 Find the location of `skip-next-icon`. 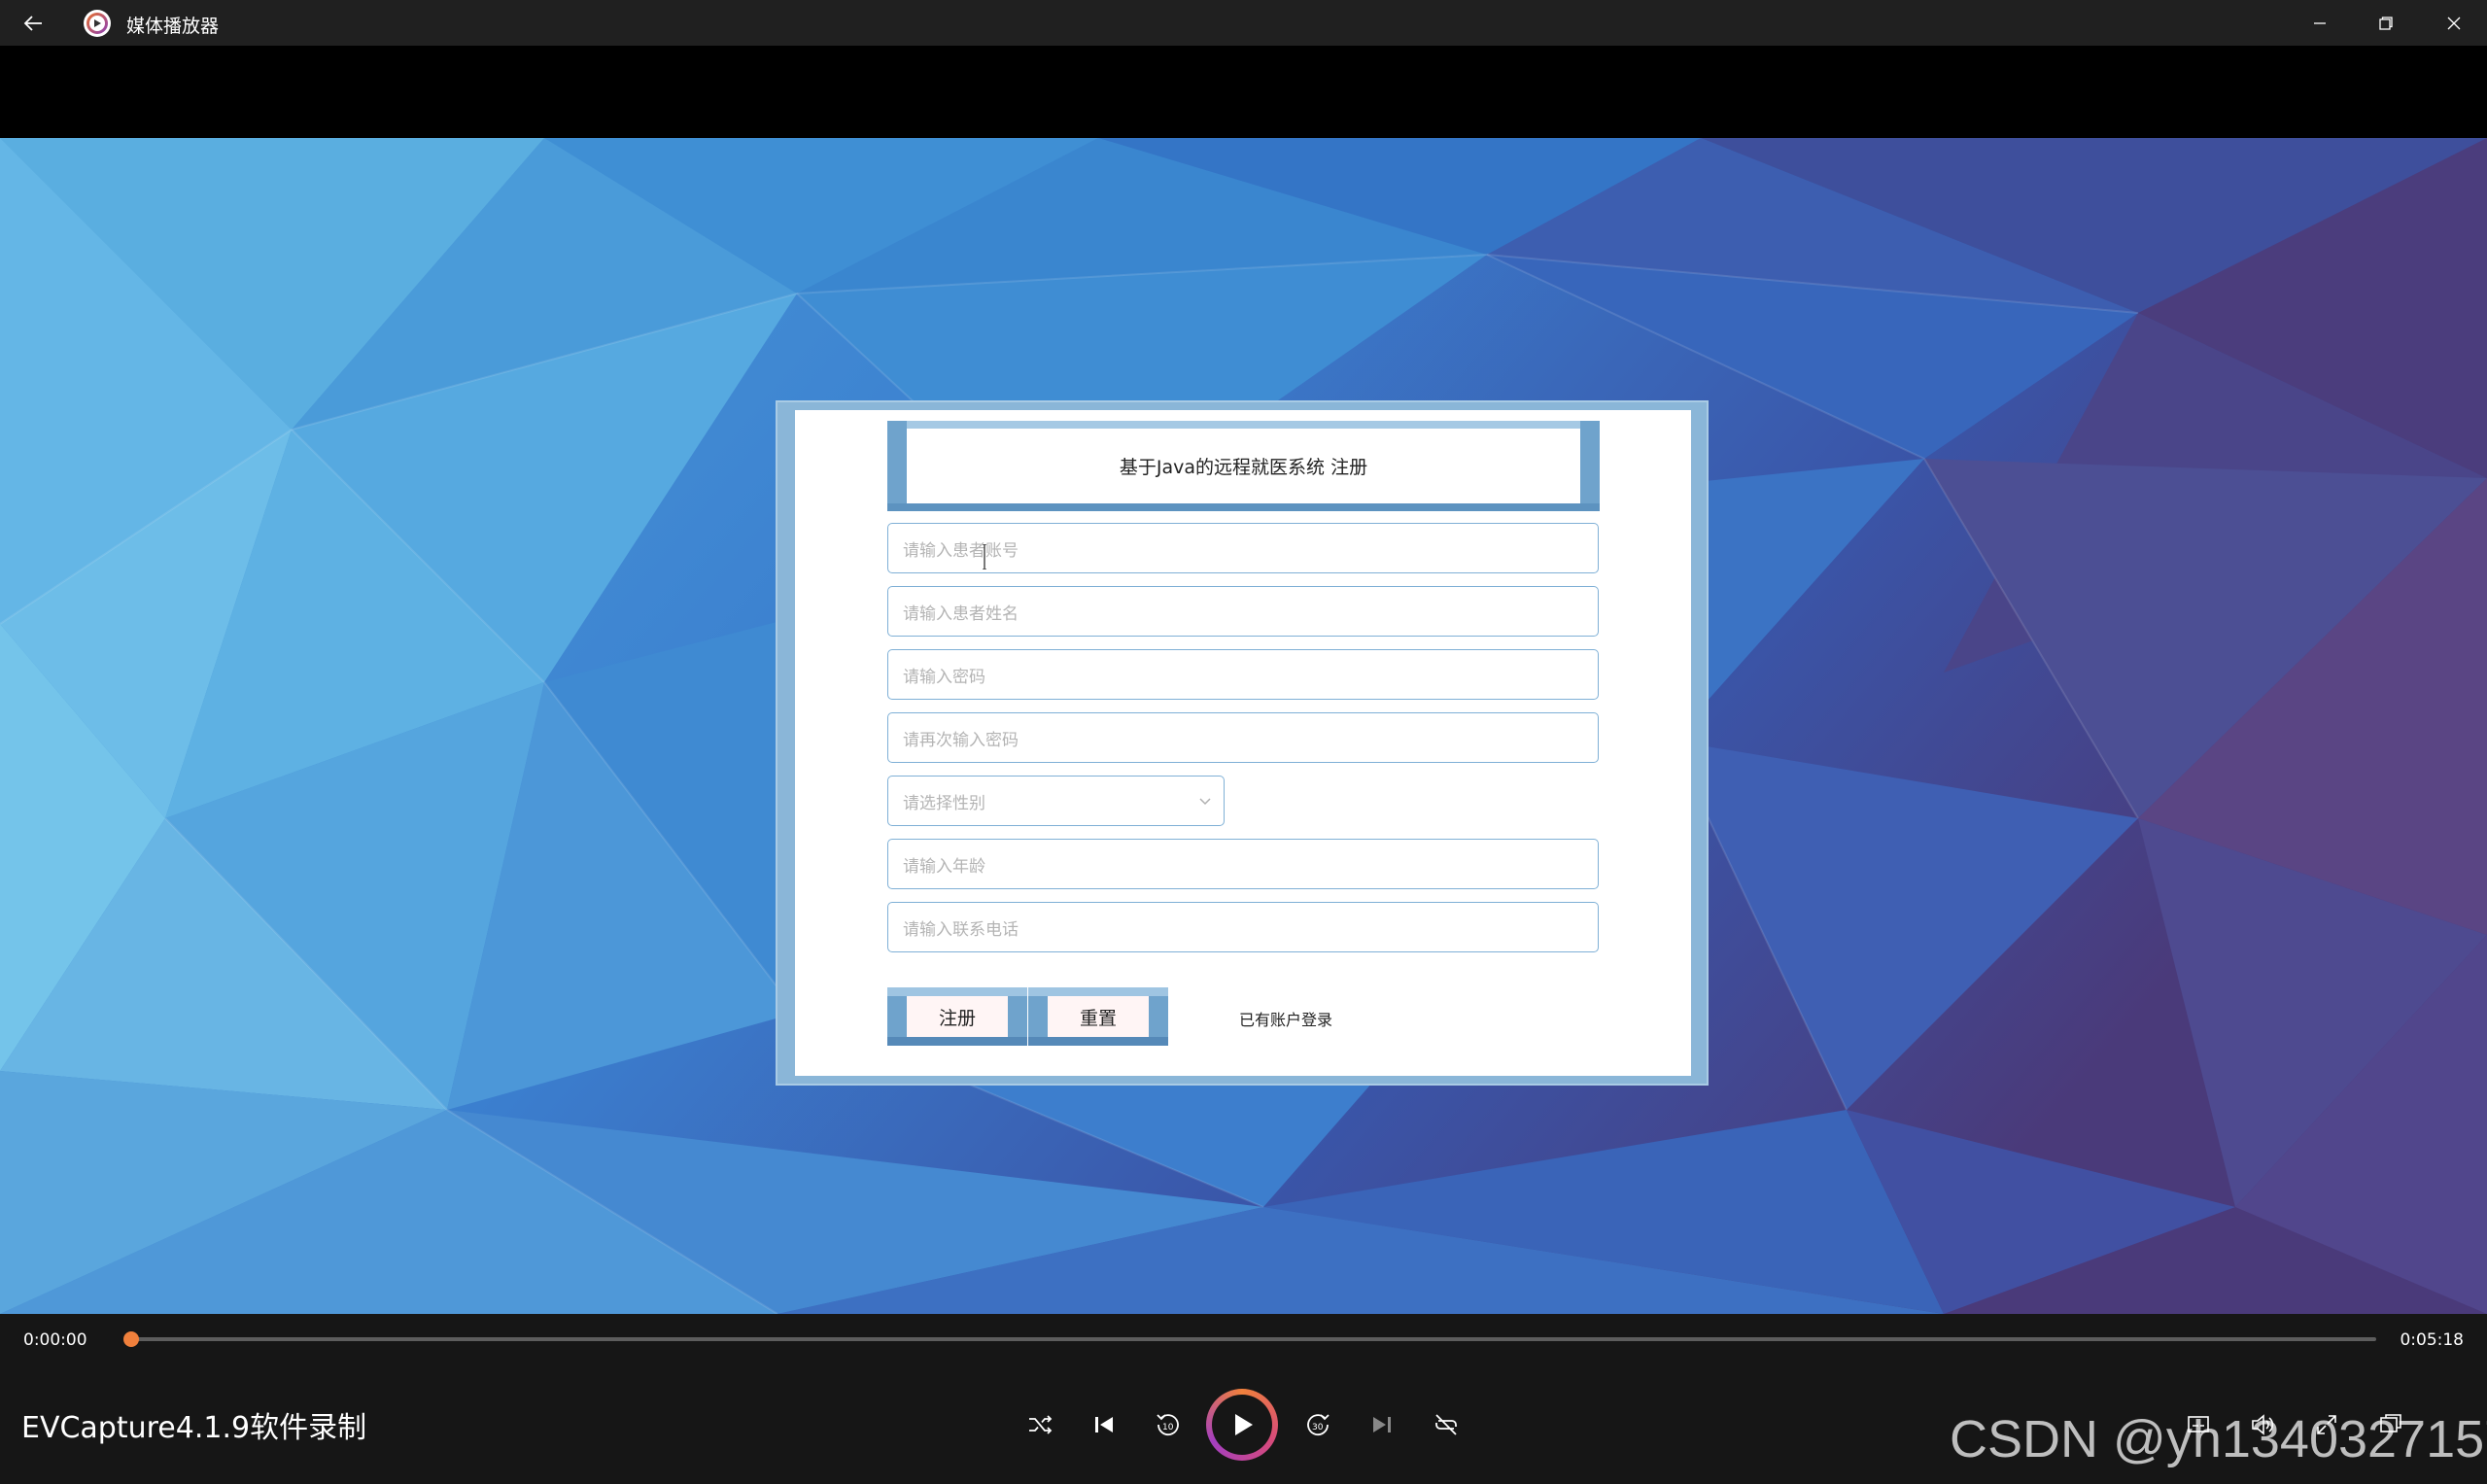

skip-next-icon is located at coordinates (1382, 1424).